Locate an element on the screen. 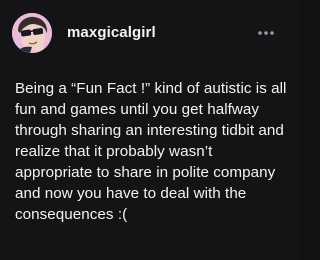  more-dots-icon is located at coordinates (266, 33).